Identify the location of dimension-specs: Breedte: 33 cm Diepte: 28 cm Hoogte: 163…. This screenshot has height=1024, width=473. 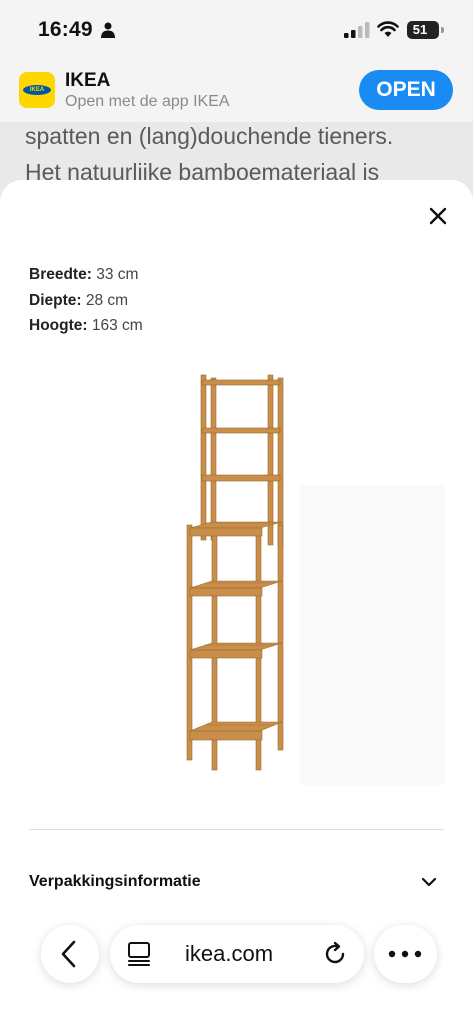
(86, 300).